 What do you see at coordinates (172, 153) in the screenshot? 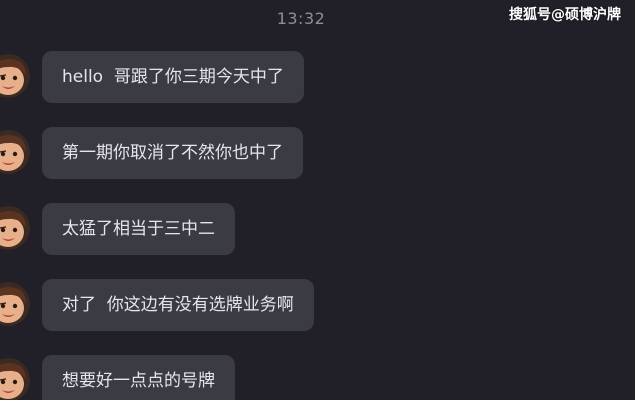
I see `message-bubble: 第一期你取消了不然你也中了` at bounding box center [172, 153].